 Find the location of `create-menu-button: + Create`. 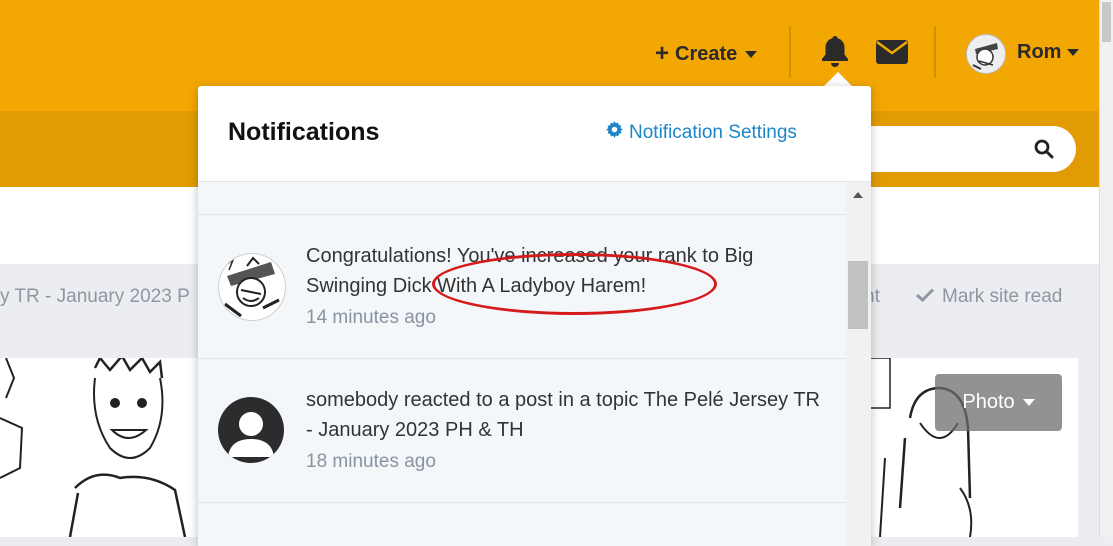

create-menu-button: + Create is located at coordinates (706, 54).